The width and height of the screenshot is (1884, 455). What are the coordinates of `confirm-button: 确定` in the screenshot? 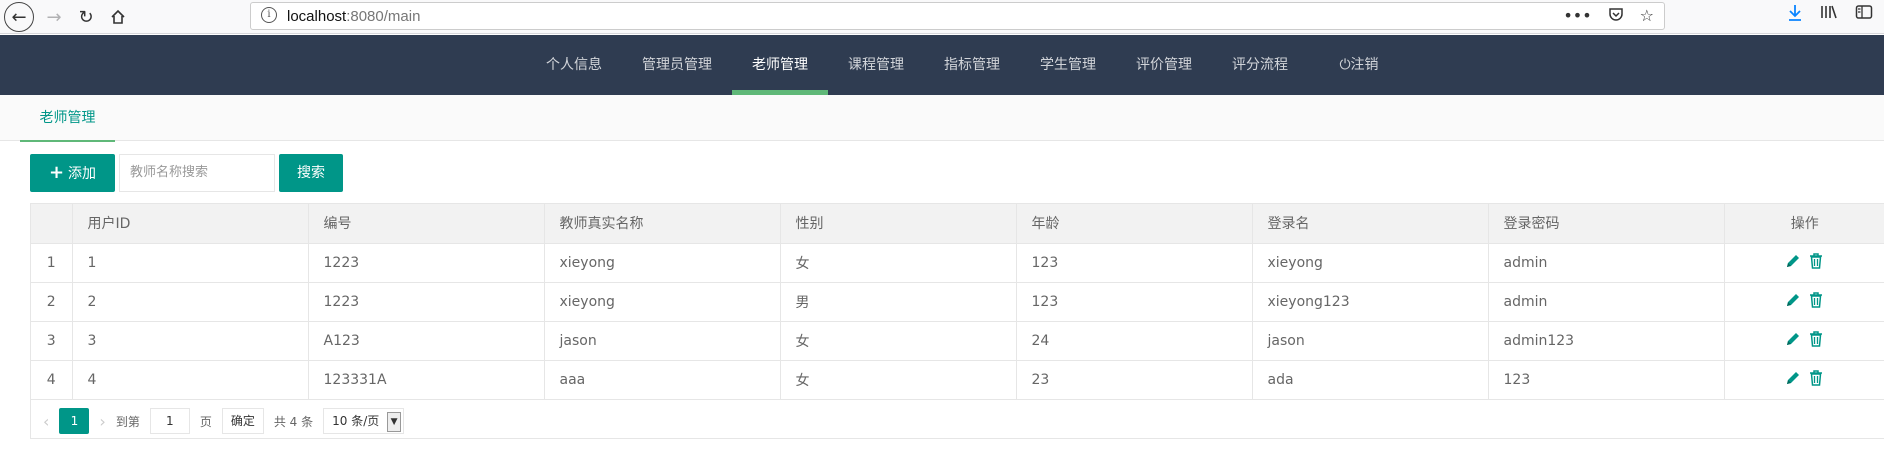 It's located at (242, 421).